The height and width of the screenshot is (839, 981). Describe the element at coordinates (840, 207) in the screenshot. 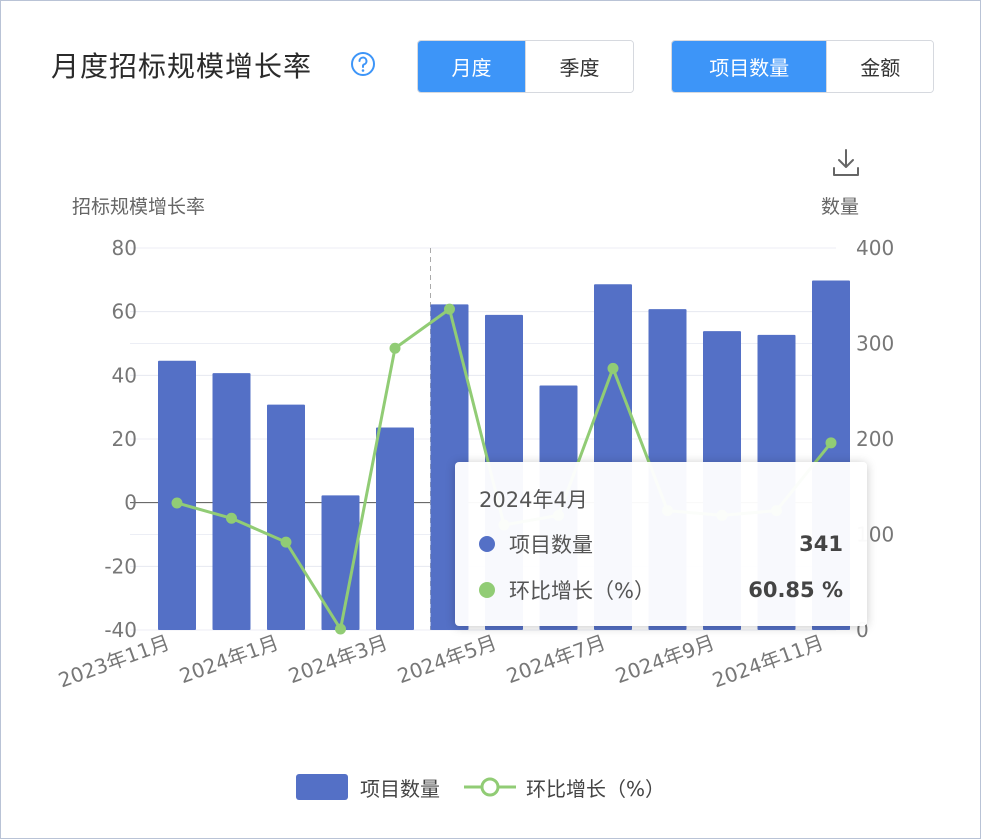

I see `right-axis-title: 数量` at that location.